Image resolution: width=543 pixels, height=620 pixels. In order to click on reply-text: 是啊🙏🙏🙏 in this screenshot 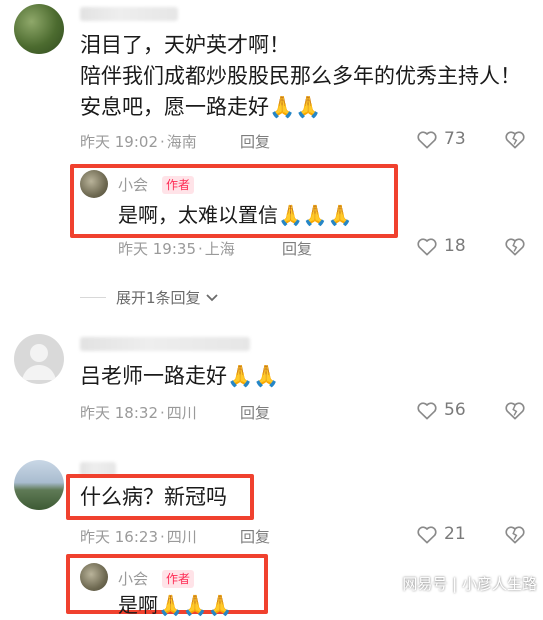, I will do `click(175, 605)`.